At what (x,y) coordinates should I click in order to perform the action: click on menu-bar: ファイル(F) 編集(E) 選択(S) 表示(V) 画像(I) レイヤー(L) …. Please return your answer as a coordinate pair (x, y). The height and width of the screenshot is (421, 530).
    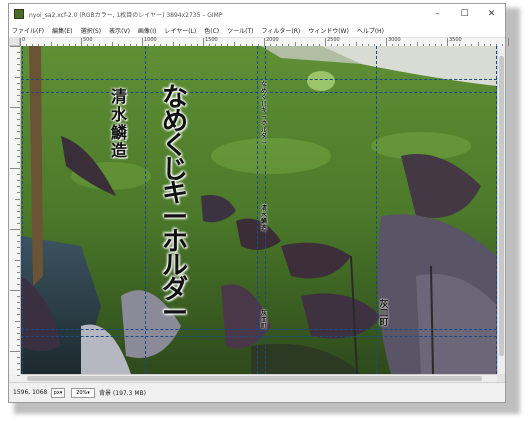
    Looking at the image, I should click on (257, 31).